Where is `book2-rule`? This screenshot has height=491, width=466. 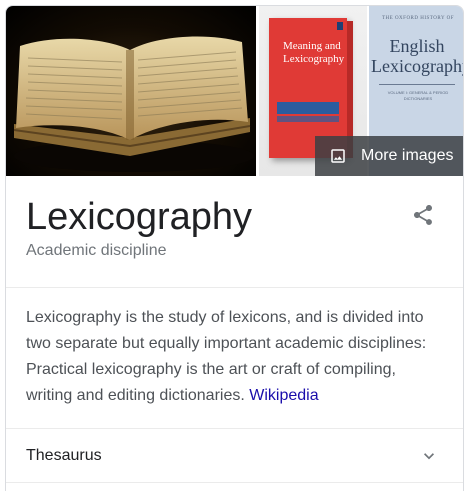 book2-rule is located at coordinates (417, 84).